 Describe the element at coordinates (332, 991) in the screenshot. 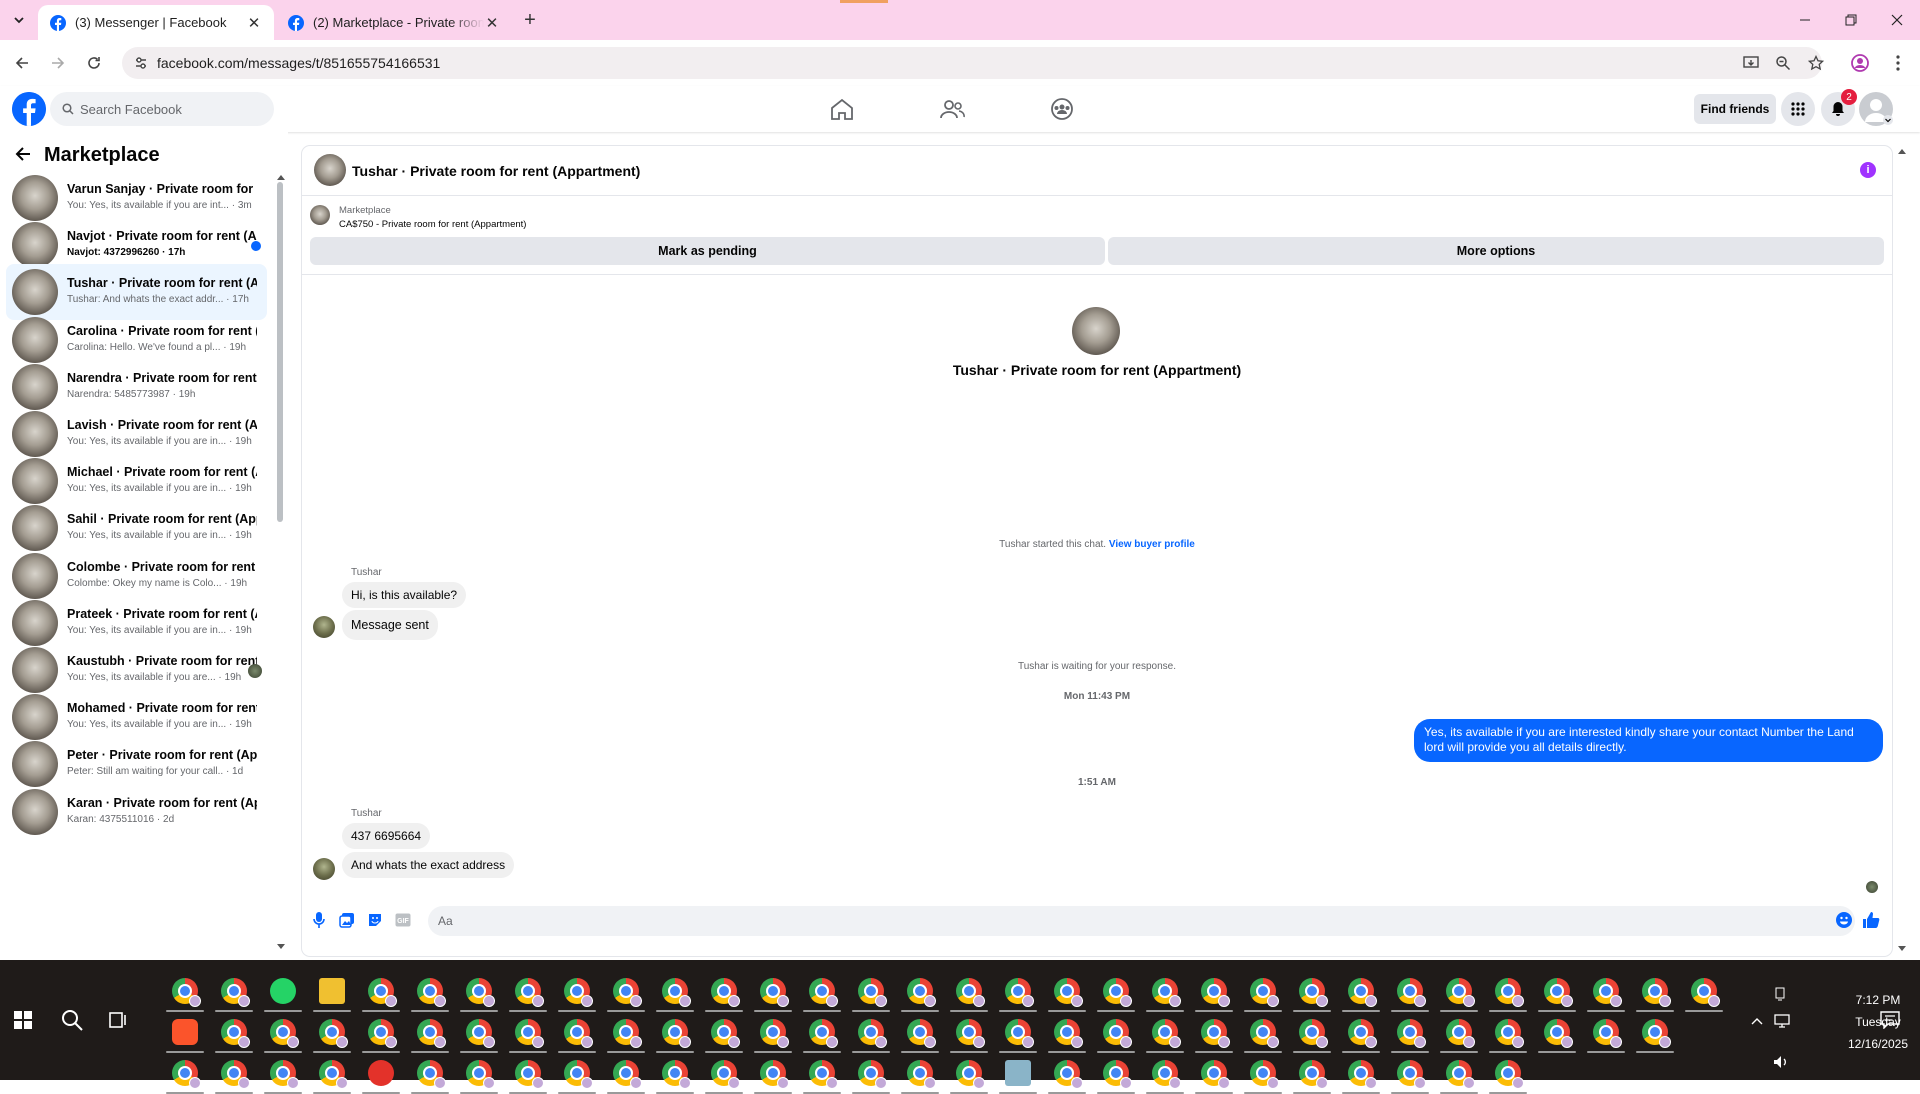

I see `file-explorer-icon` at that location.